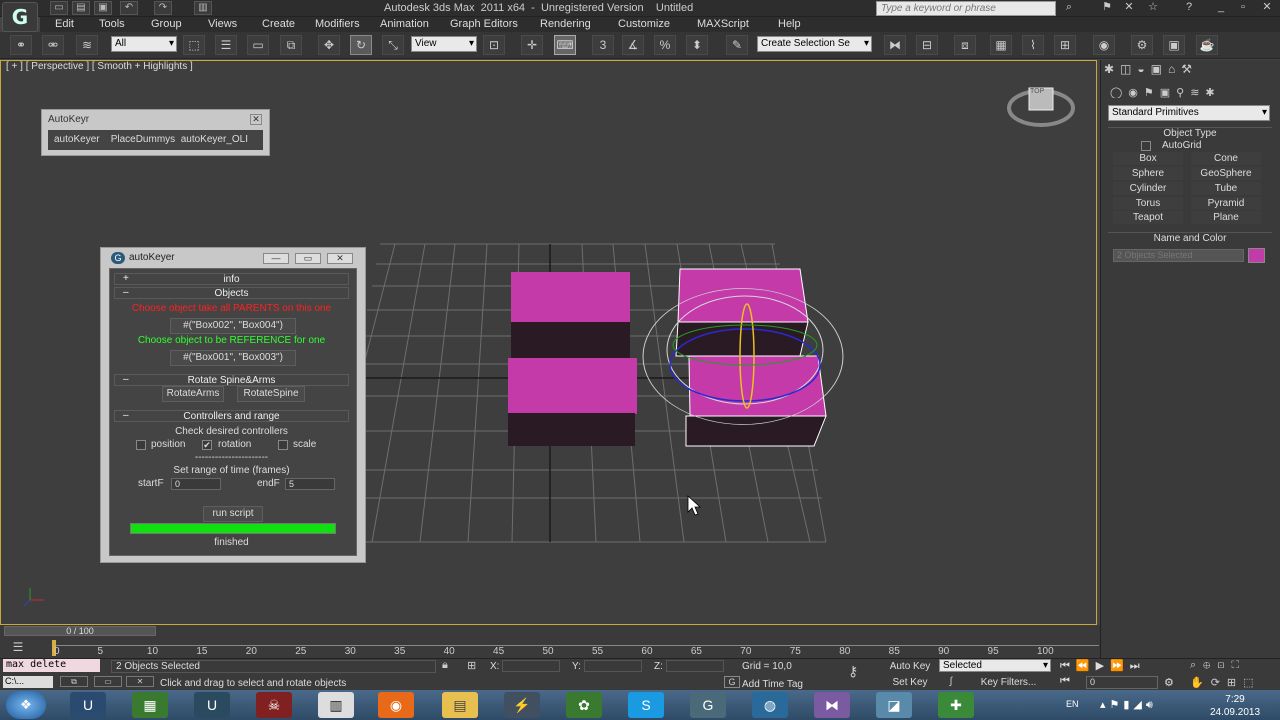 The width and height of the screenshot is (1280, 720). I want to click on teapot-button: Teapot, so click(1148, 217).